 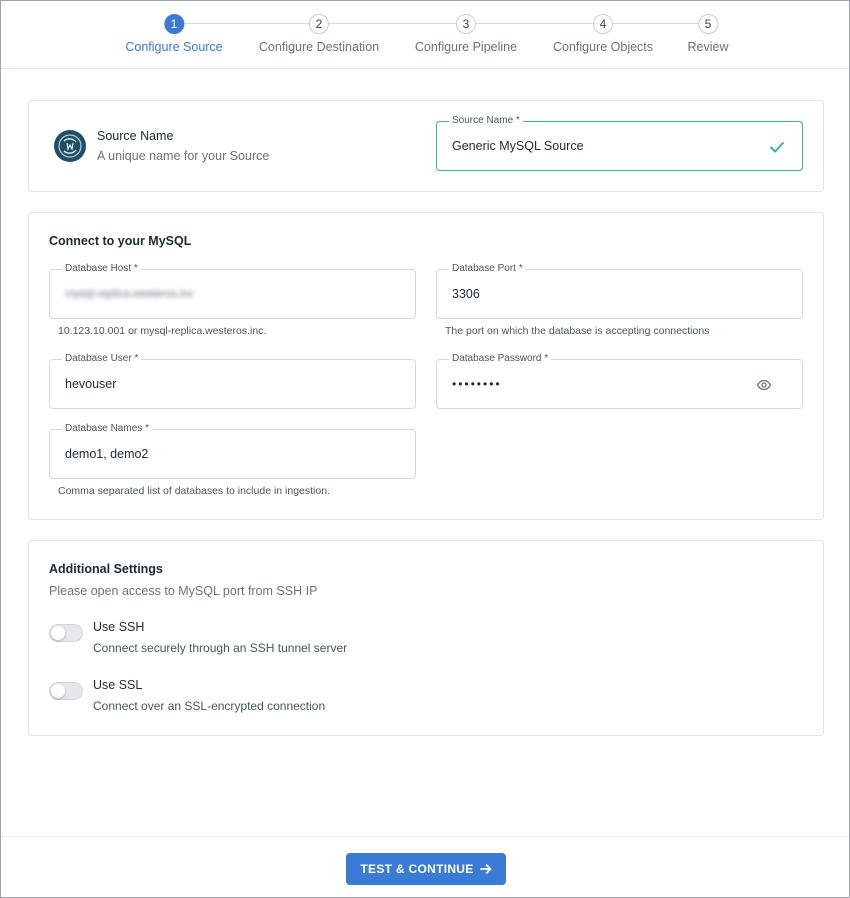 What do you see at coordinates (764, 385) in the screenshot?
I see `eye-icon` at bounding box center [764, 385].